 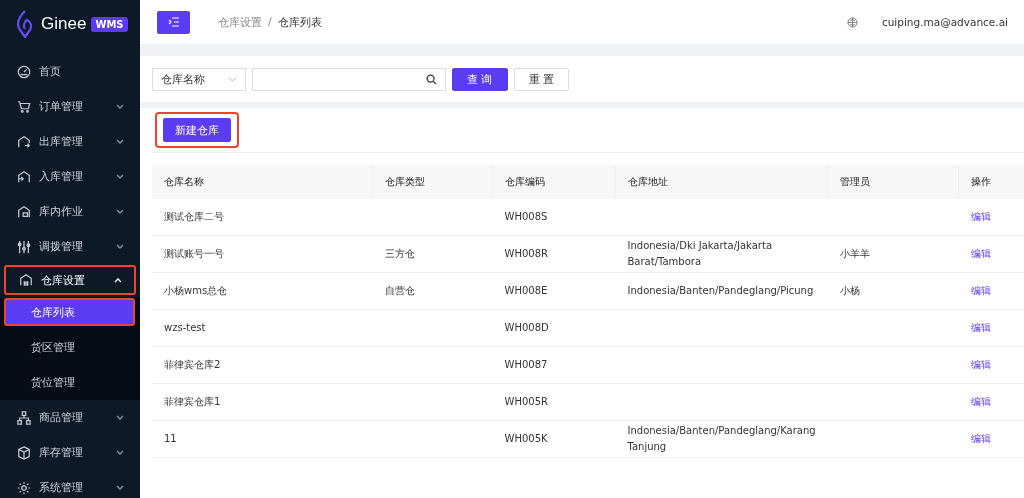 What do you see at coordinates (721, 438) in the screenshot?
I see `table-cell: Indonesia/Banten/Pandeglang/Karang Tanjung` at bounding box center [721, 438].